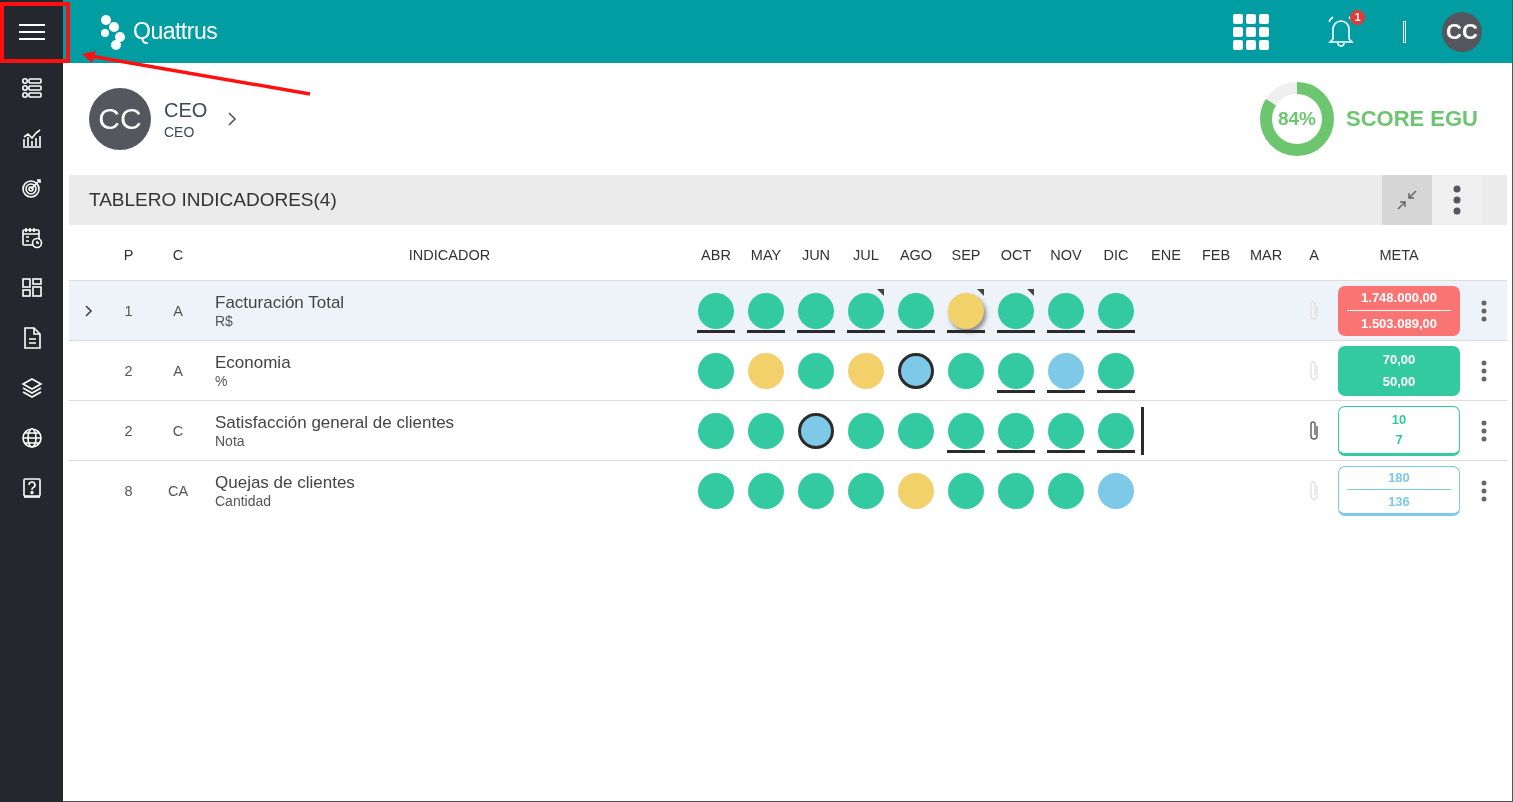 The width and height of the screenshot is (1513, 802). Describe the element at coordinates (1399, 501) in the screenshot. I see `meta-actual: 136` at that location.